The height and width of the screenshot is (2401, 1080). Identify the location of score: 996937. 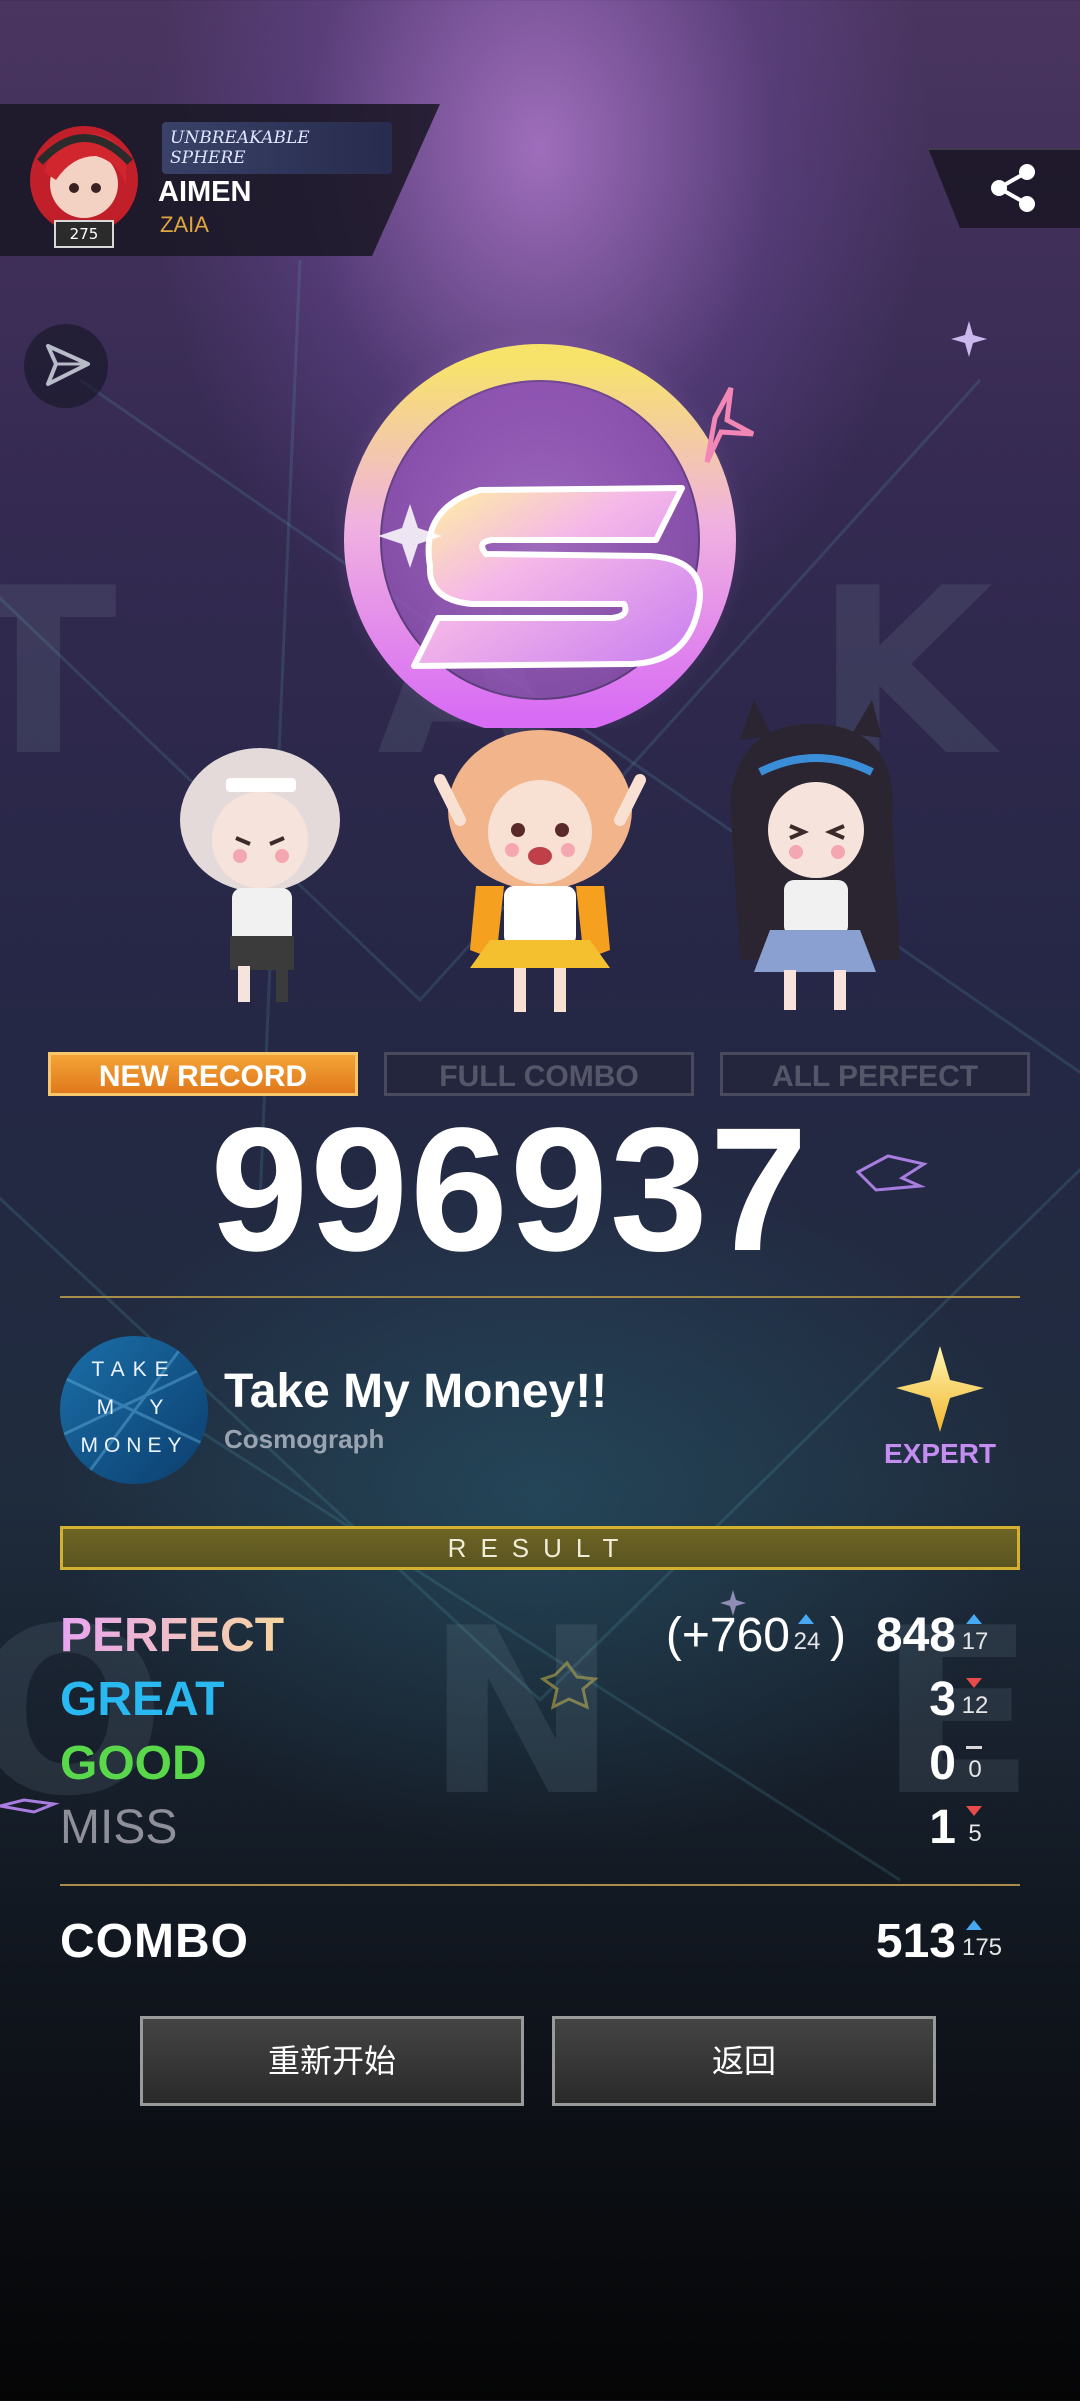
(510, 1190).